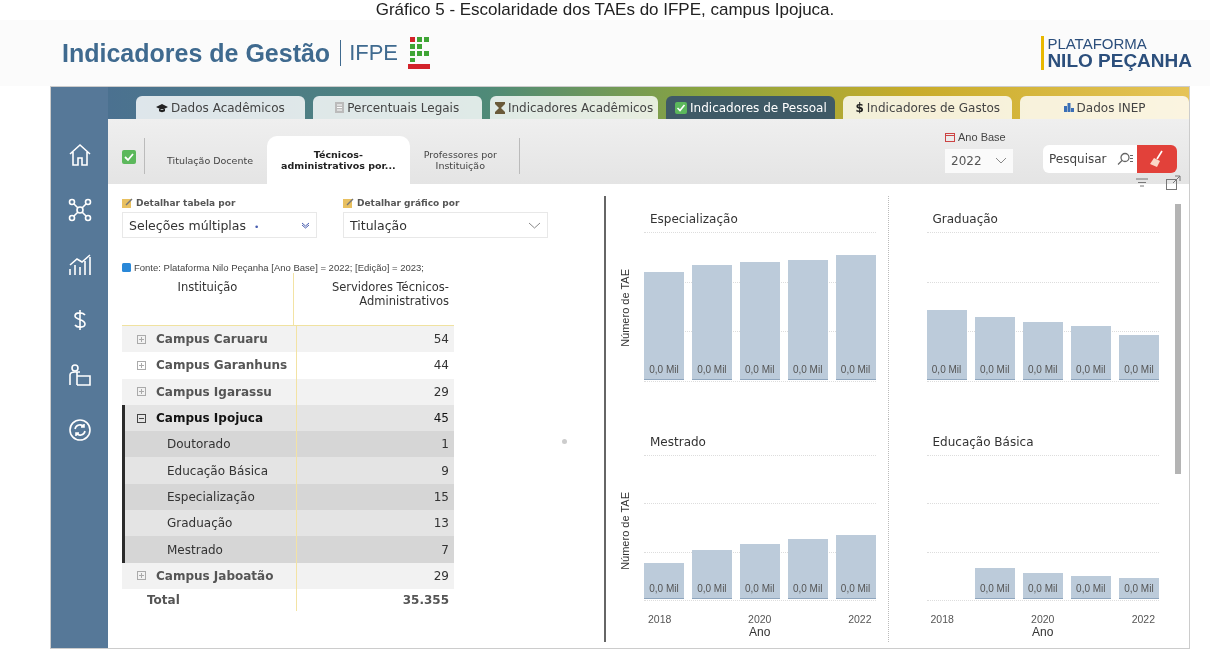 The image size is (1210, 655). Describe the element at coordinates (369, 53) in the screenshot. I see `org-name: IFPE` at that location.